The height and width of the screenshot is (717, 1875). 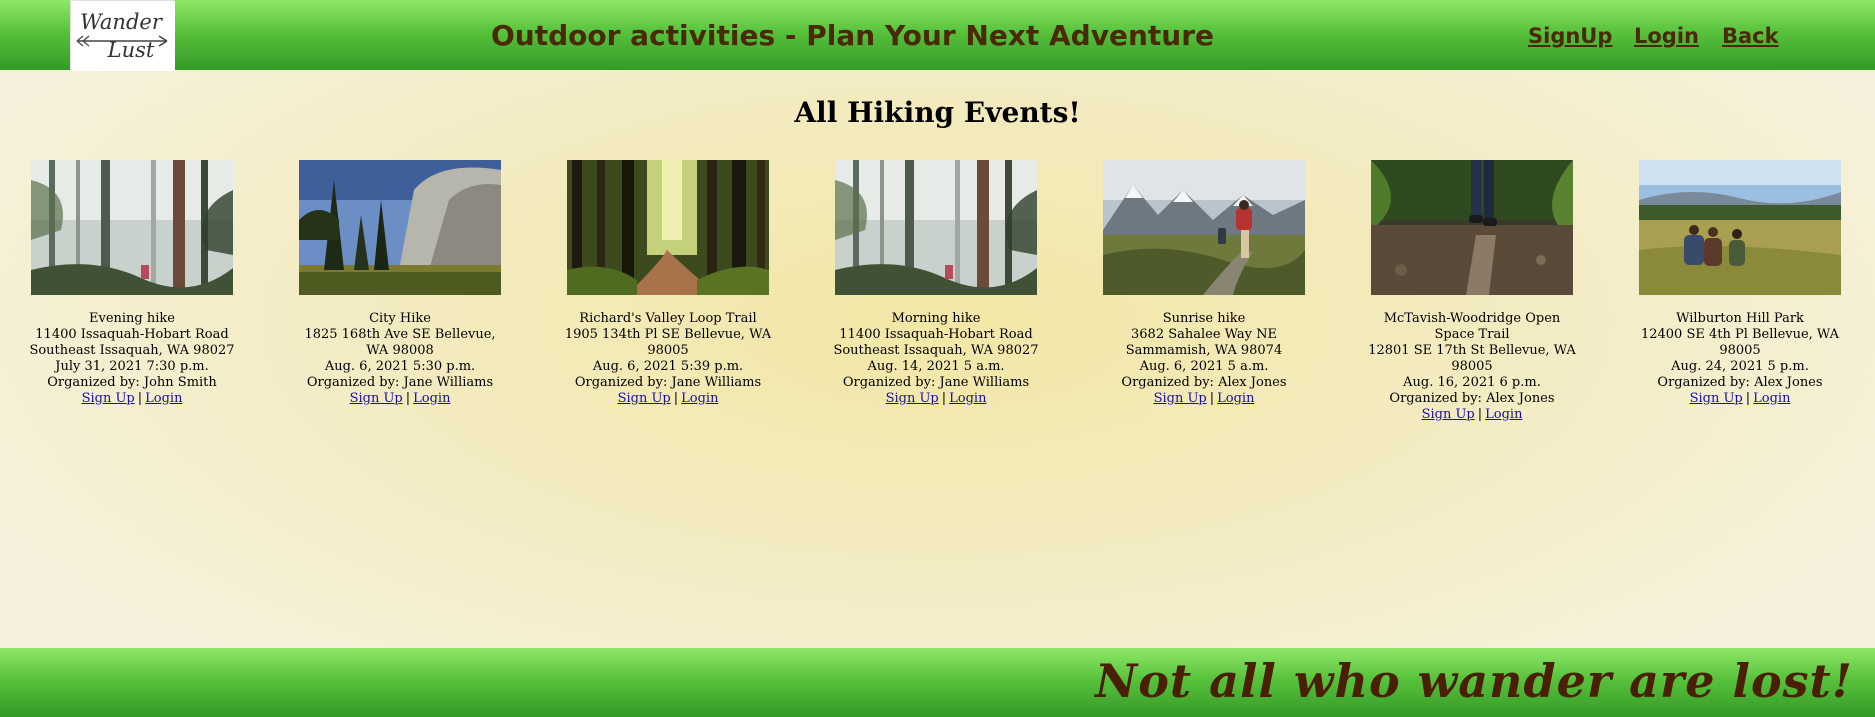 What do you see at coordinates (1750, 35) in the screenshot?
I see `nav-back-link: Back` at bounding box center [1750, 35].